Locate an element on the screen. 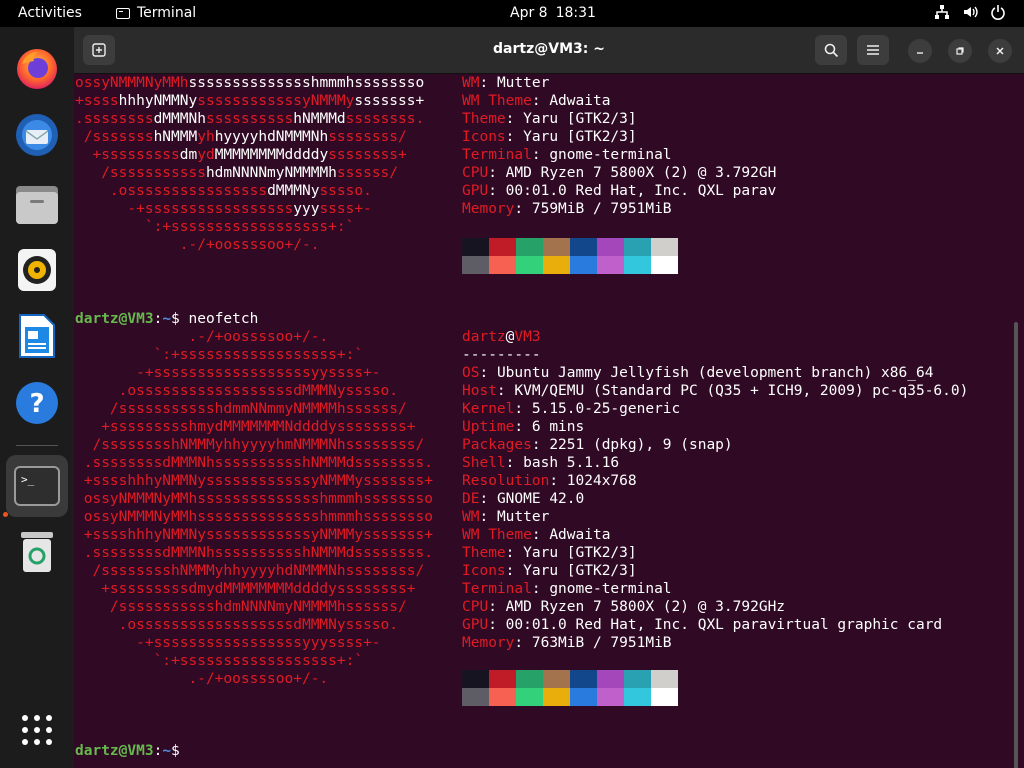 The image size is (1024, 768). close-button is located at coordinates (1000, 51).